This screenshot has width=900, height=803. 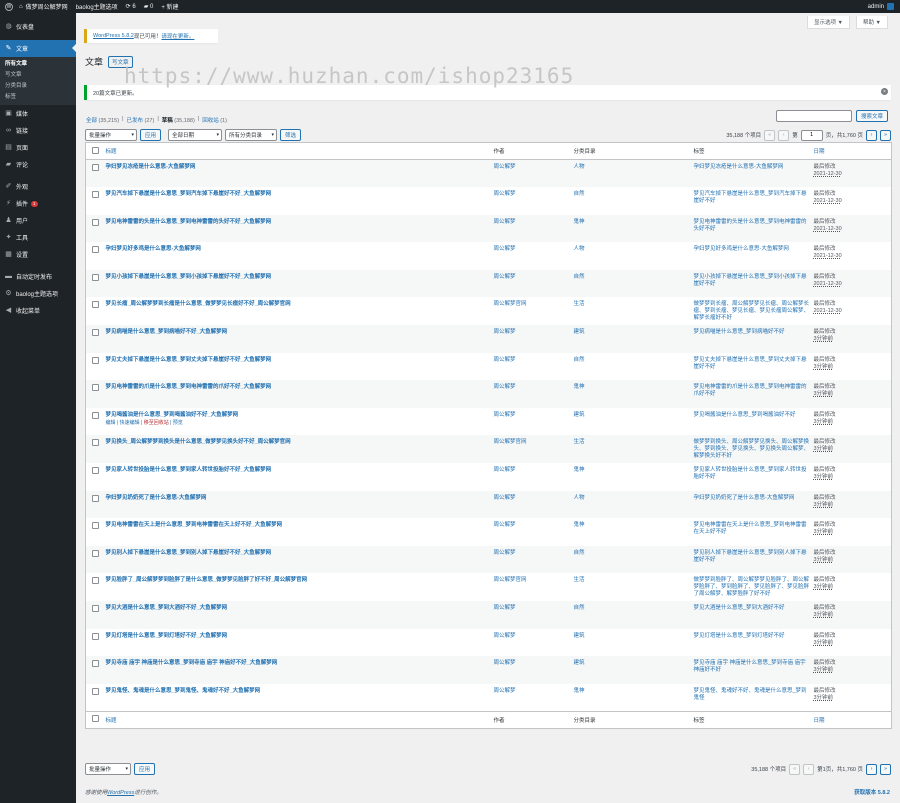 I want to click on select-all-checkbox-bottom, so click(x=95, y=719).